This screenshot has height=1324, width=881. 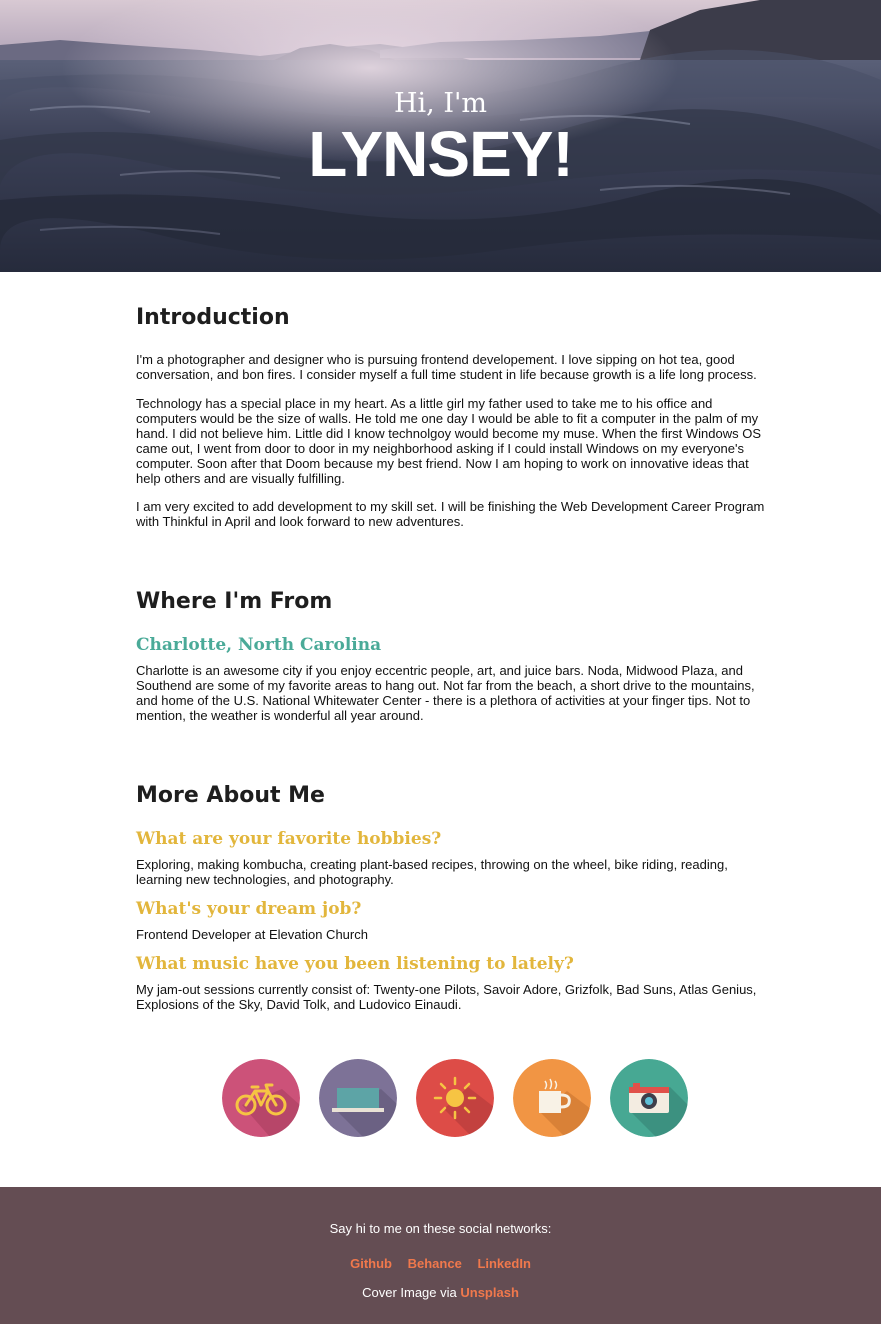 I want to click on from-place: Charlotte, North Carolina, so click(x=259, y=645).